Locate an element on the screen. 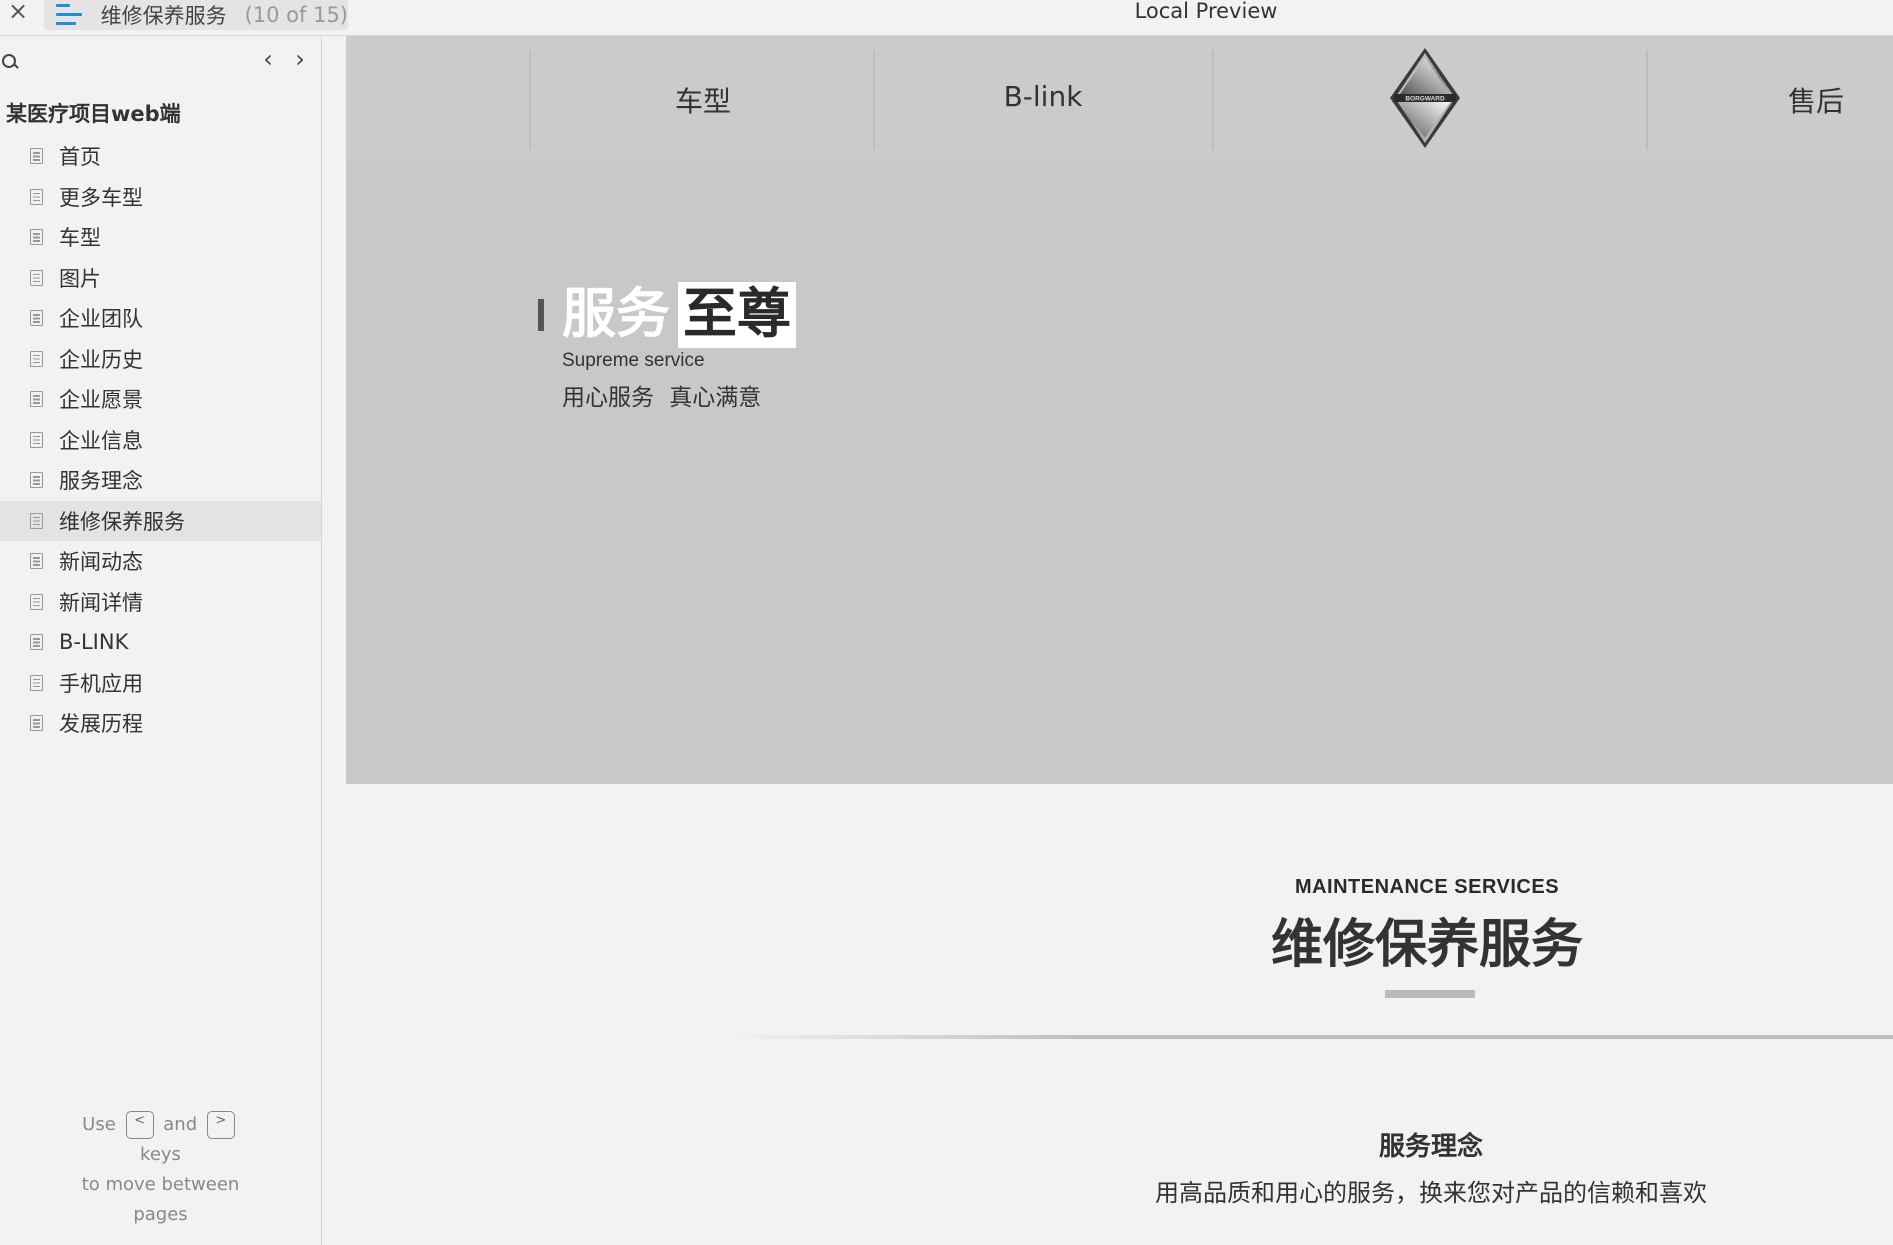  sidebar-item-label: 新闻动态 is located at coordinates (101, 562).